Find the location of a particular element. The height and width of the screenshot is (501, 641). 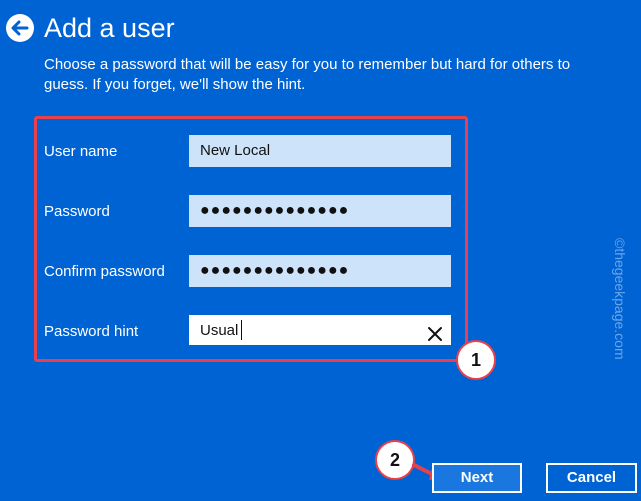

page-title: Add a user is located at coordinates (109, 28).